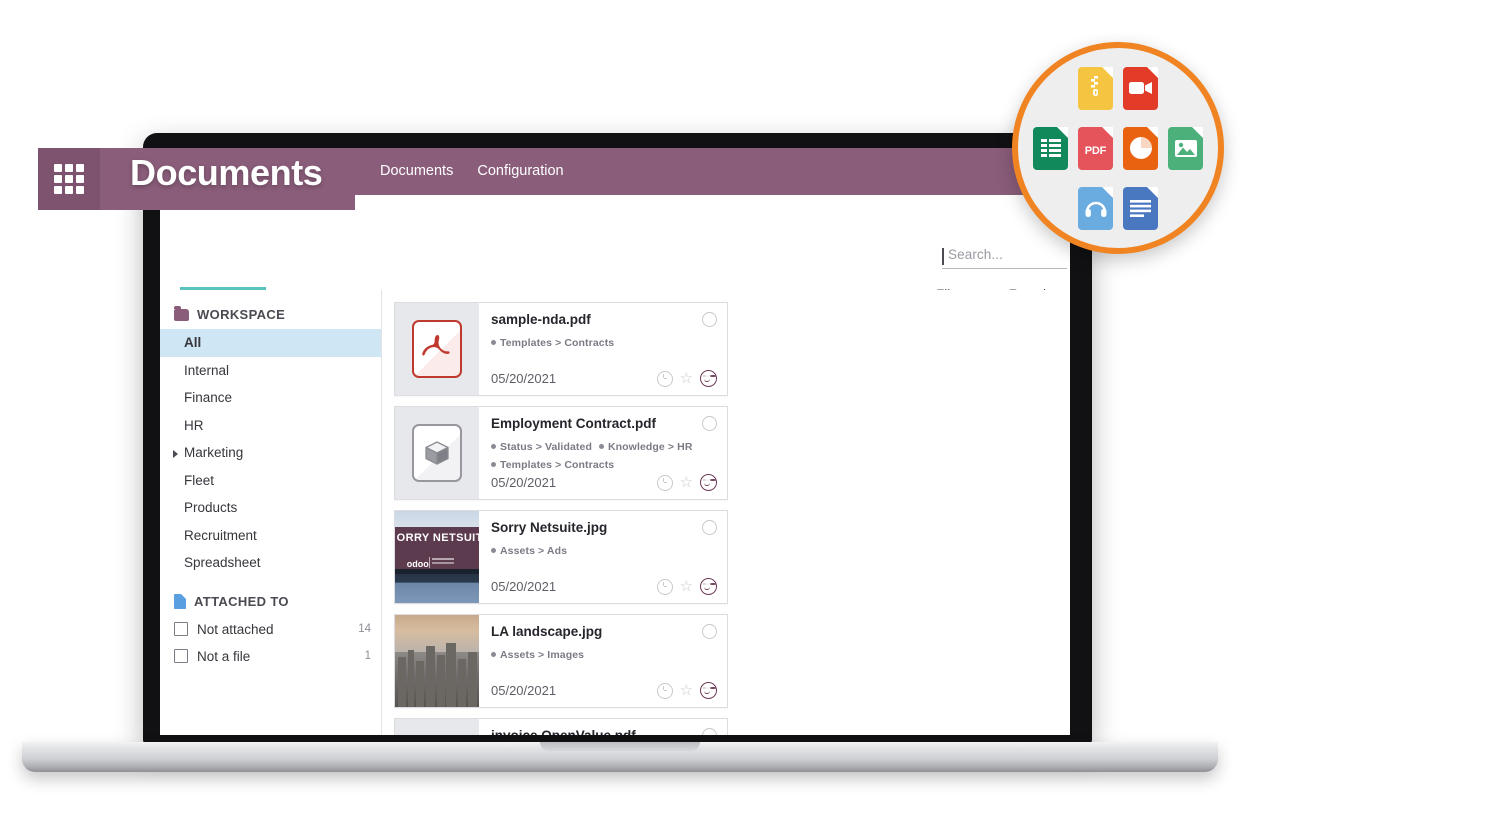 This screenshot has width=1500, height=838. What do you see at coordinates (541, 447) in the screenshot?
I see `document-tag: Status > Validated` at bounding box center [541, 447].